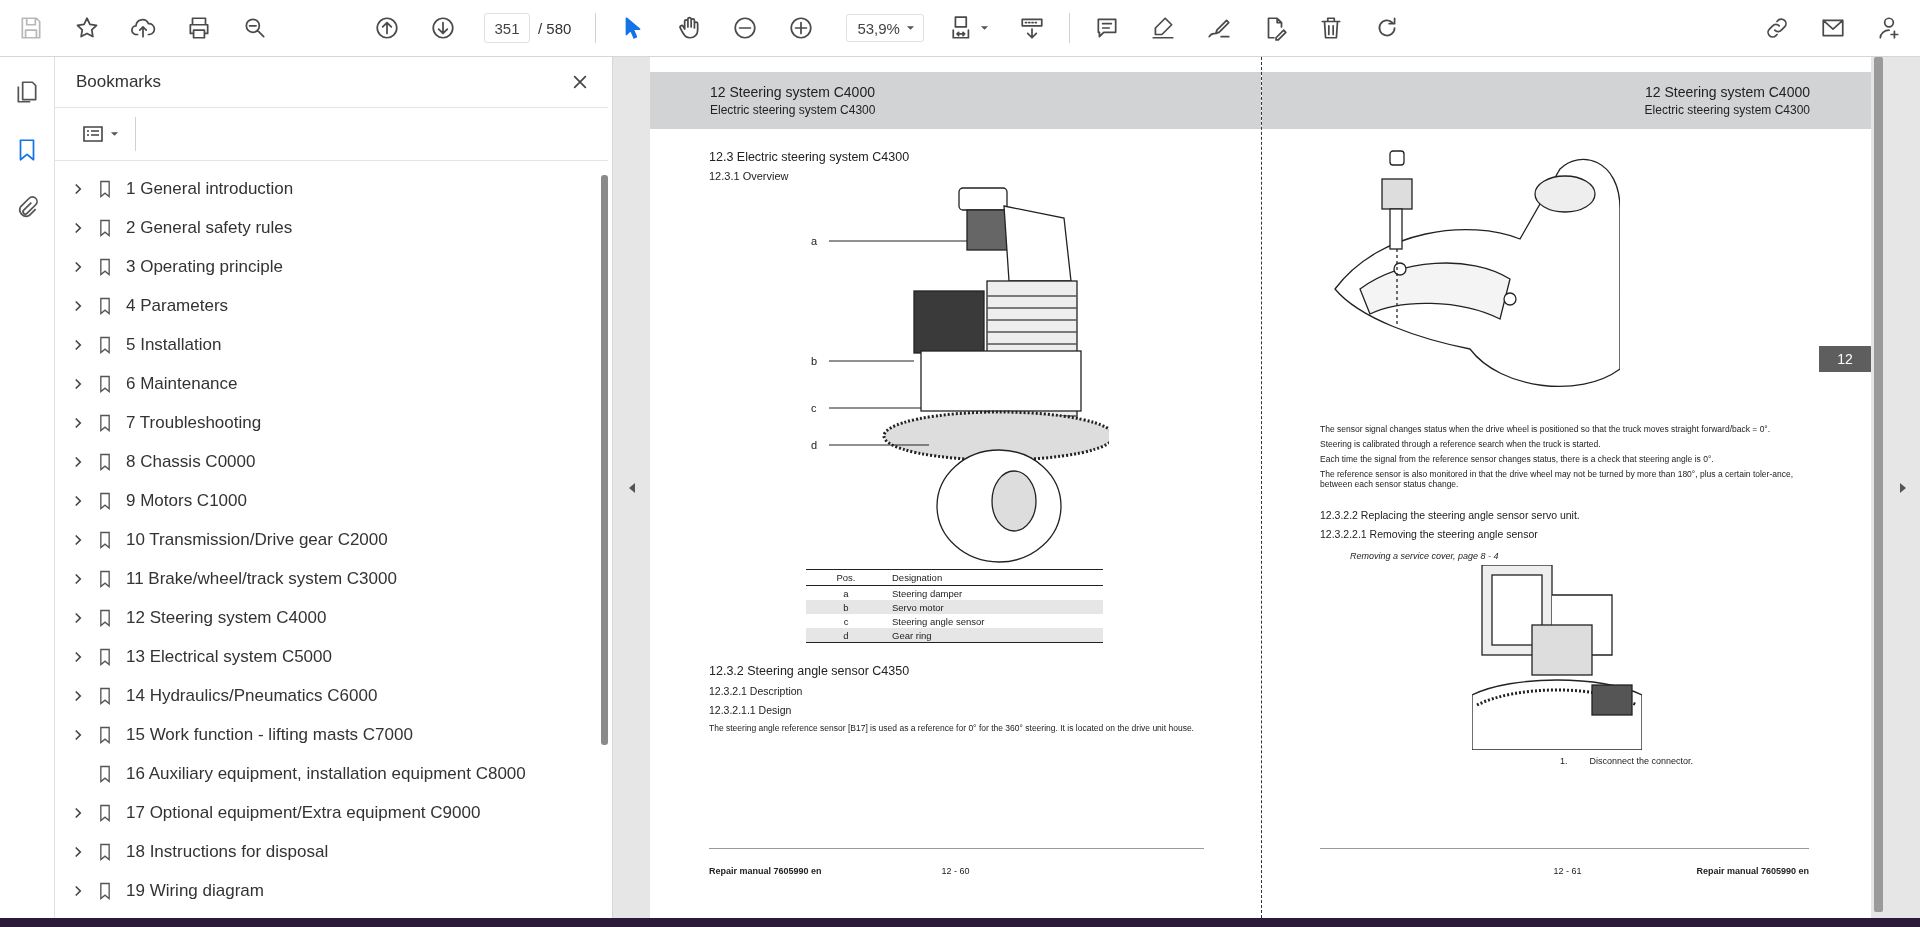 This screenshot has width=1920, height=927. Describe the element at coordinates (555, 28) in the screenshot. I see `page-count: / 580` at that location.